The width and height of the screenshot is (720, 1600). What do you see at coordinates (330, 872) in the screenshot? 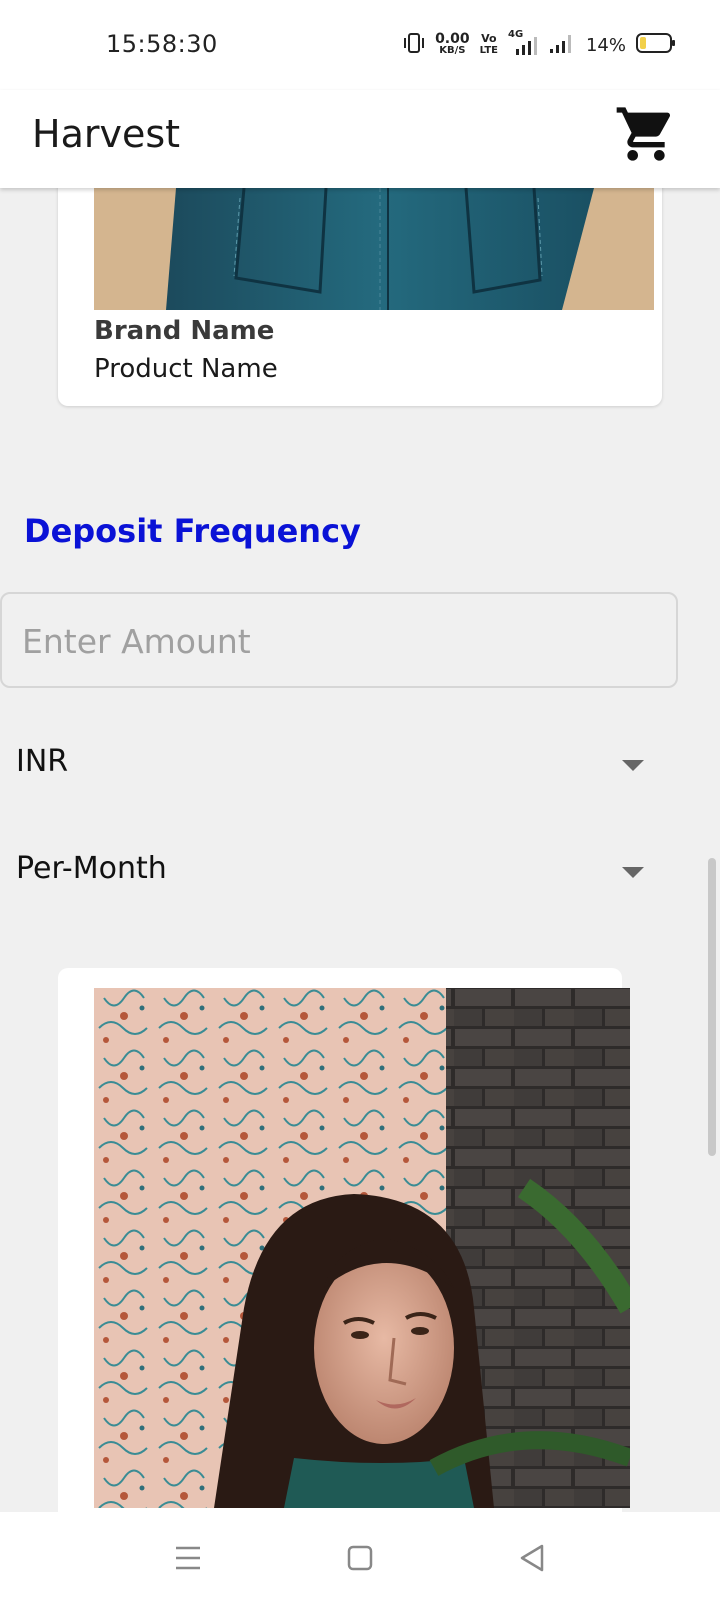
I see `frequency-dropdown: Per-Month` at bounding box center [330, 872].